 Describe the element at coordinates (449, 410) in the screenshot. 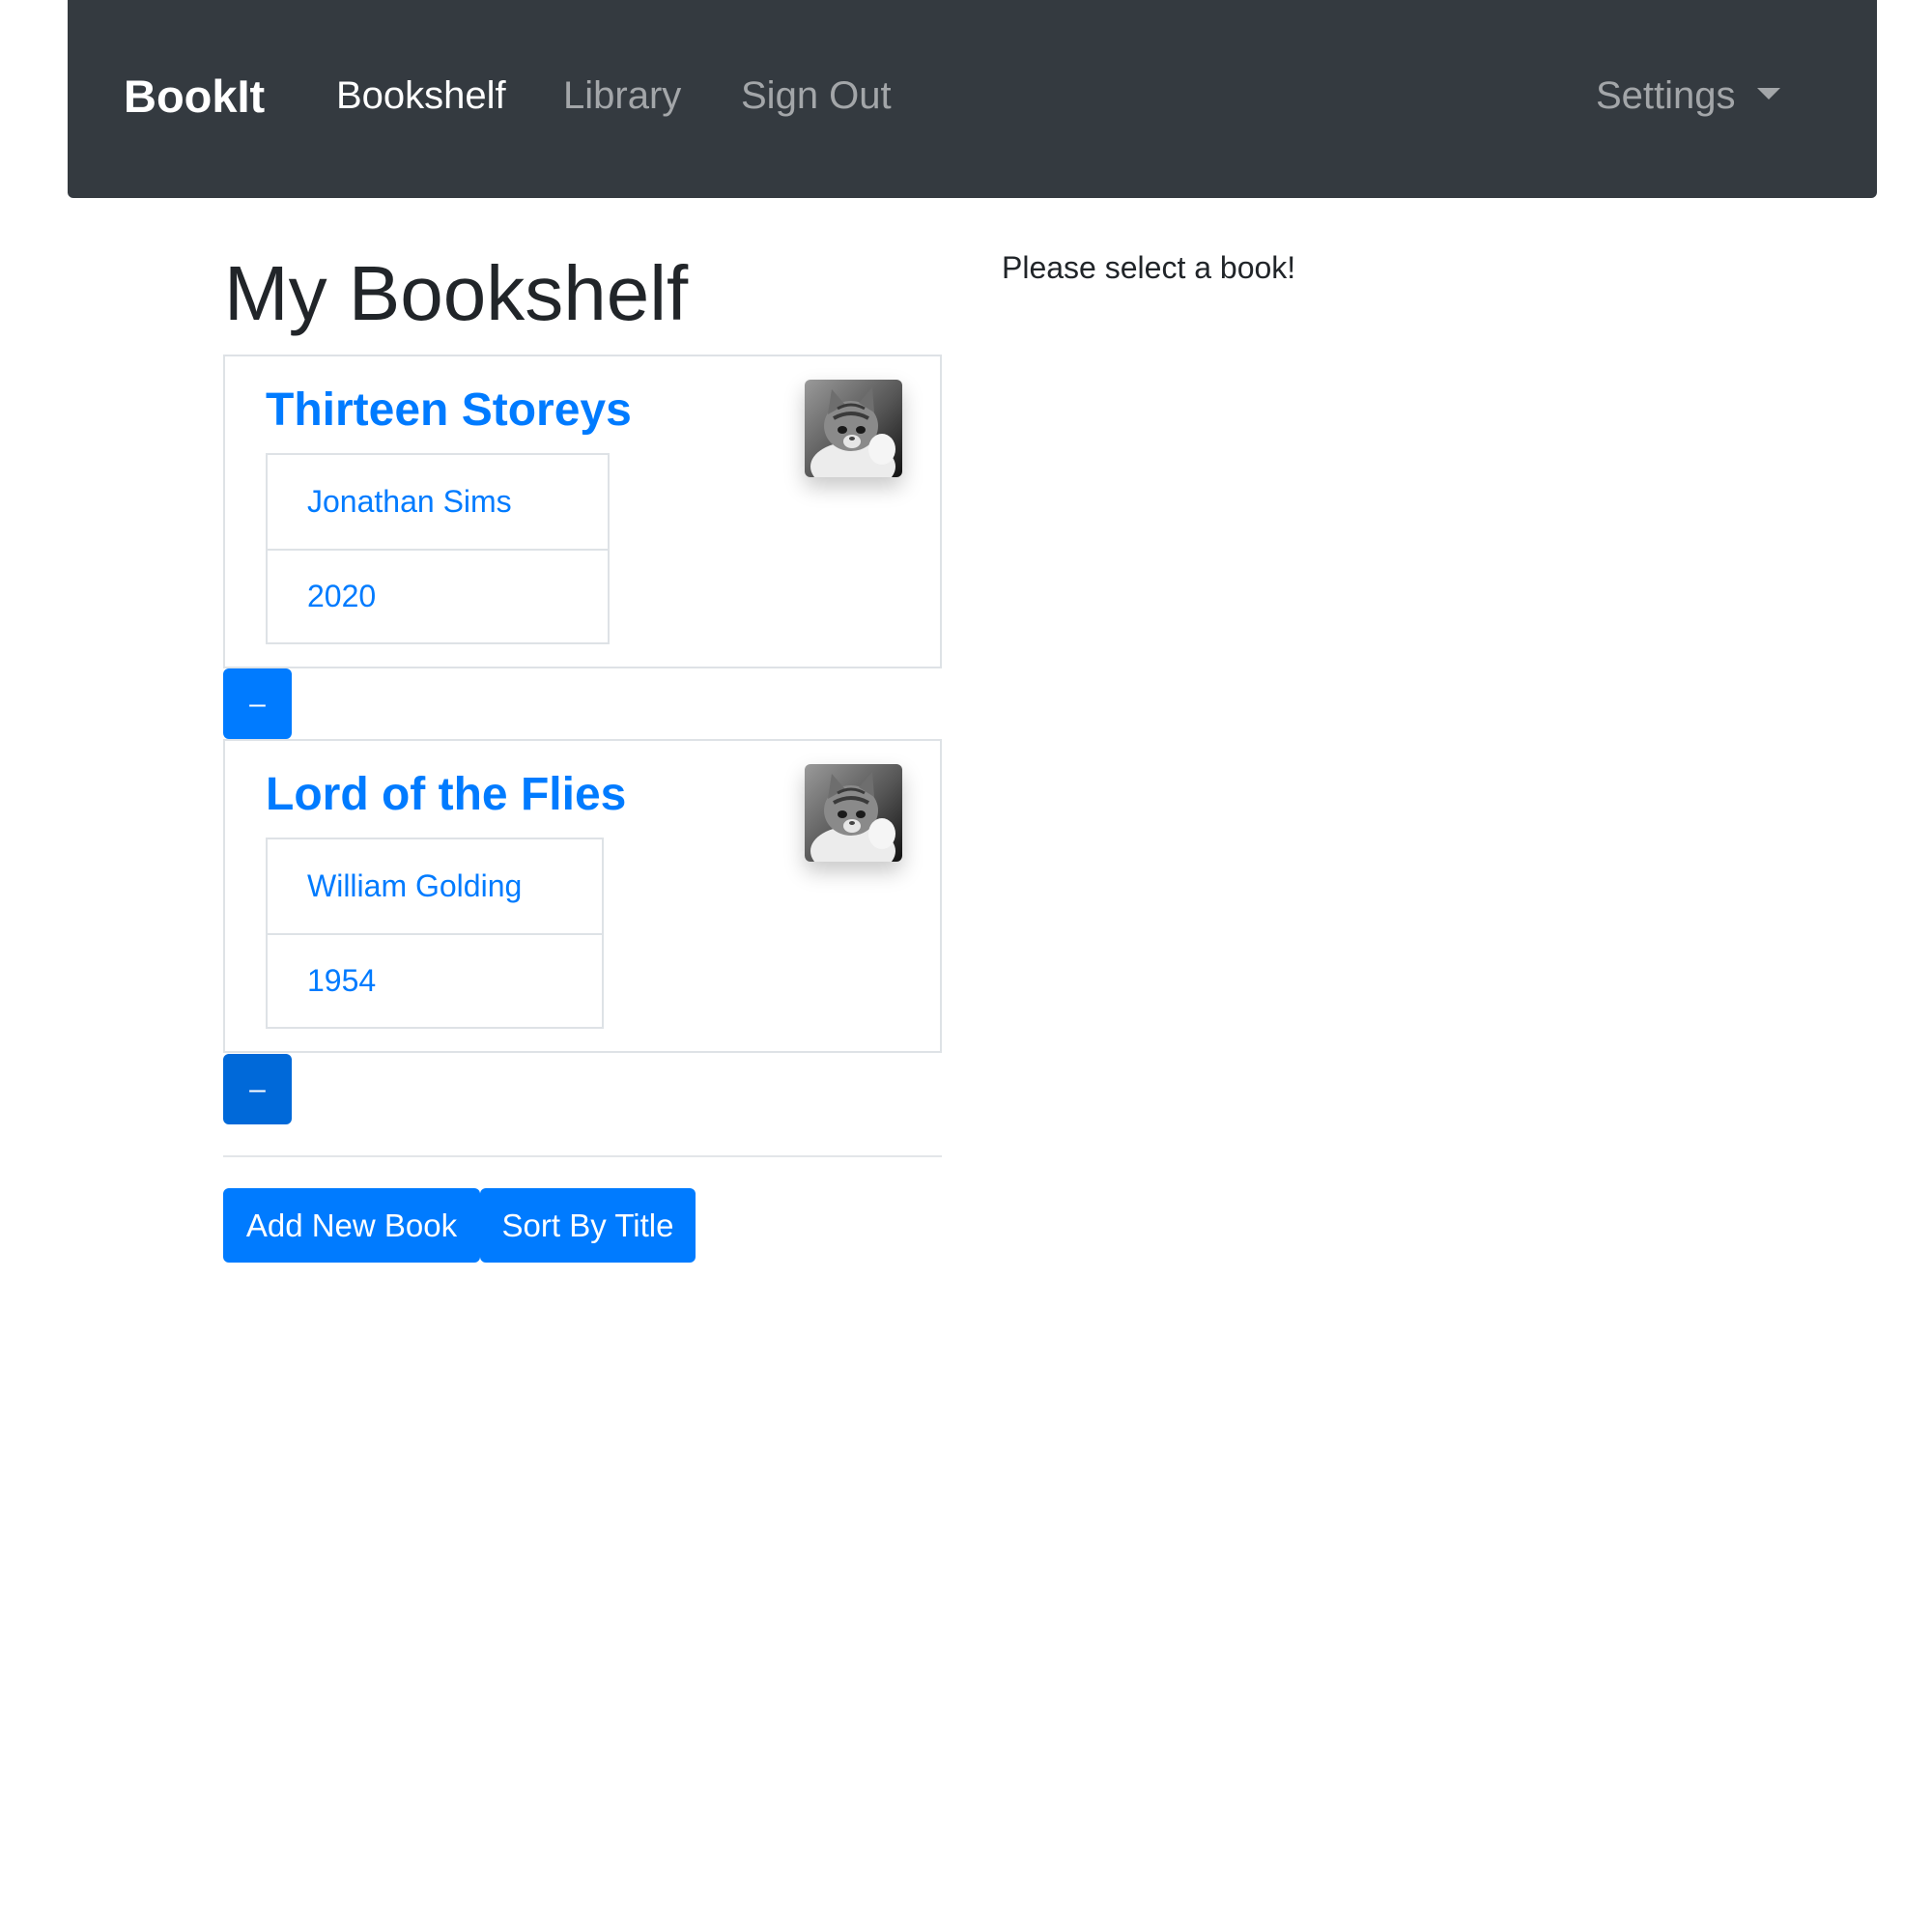

I see `book-title-link: Thirteen Storeys` at that location.